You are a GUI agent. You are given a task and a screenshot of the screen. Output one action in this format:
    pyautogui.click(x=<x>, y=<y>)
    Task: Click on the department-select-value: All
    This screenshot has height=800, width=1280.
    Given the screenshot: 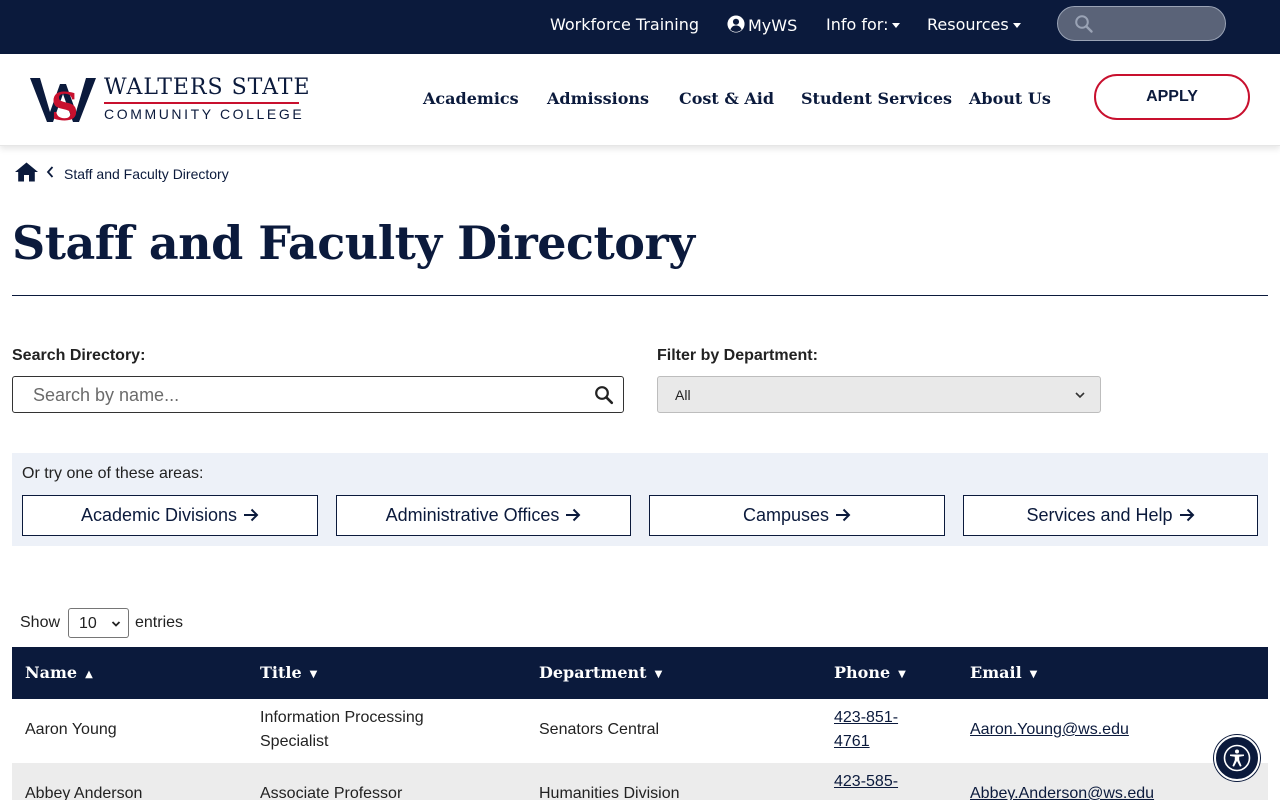 What is the action you would take?
    pyautogui.click(x=683, y=395)
    